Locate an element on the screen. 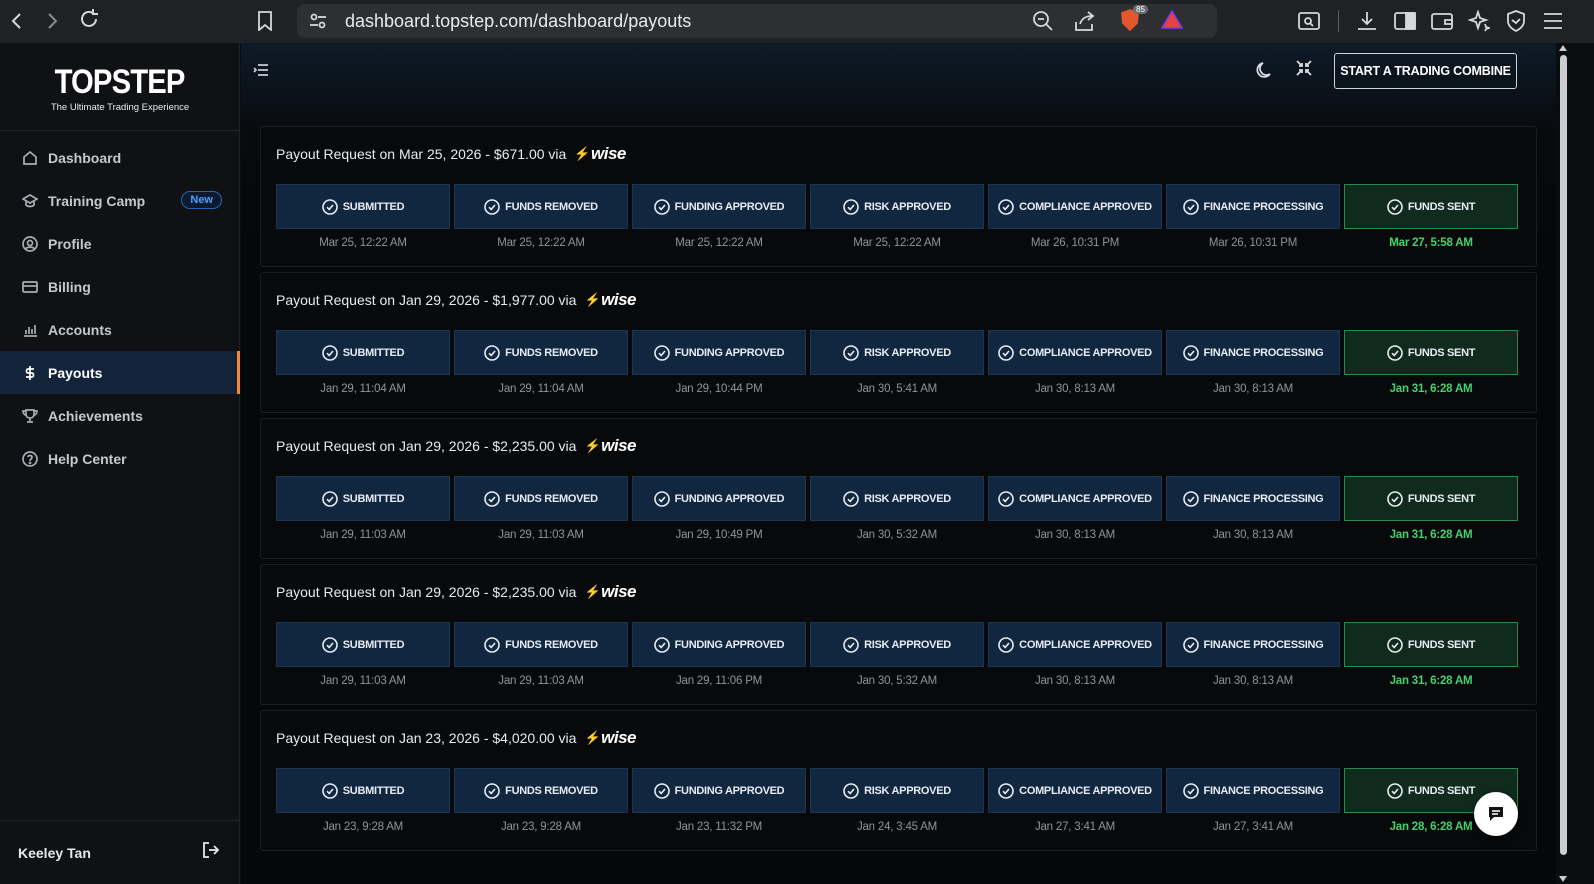  wallet-icon is located at coordinates (1442, 21).